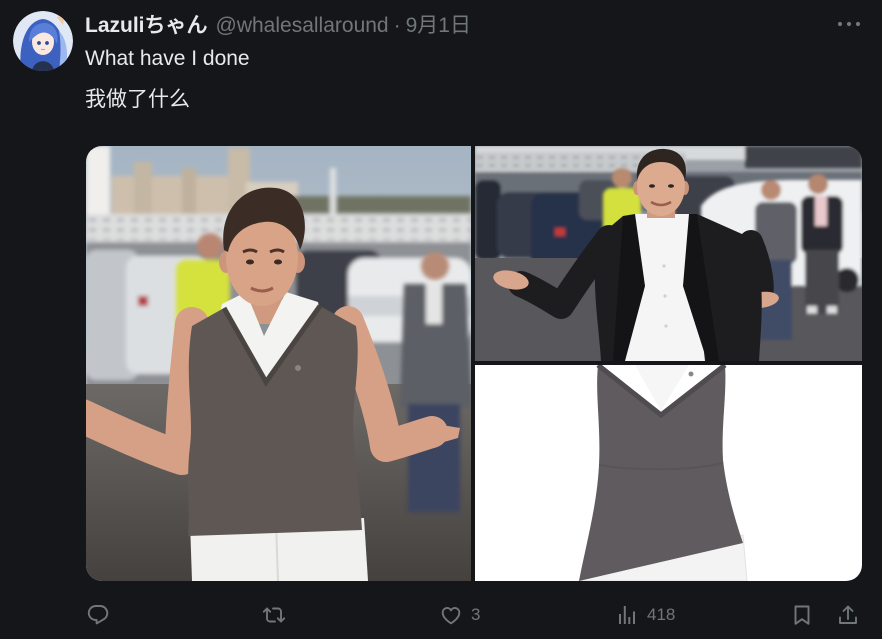 The width and height of the screenshot is (882, 639). I want to click on views-icon, so click(627, 615).